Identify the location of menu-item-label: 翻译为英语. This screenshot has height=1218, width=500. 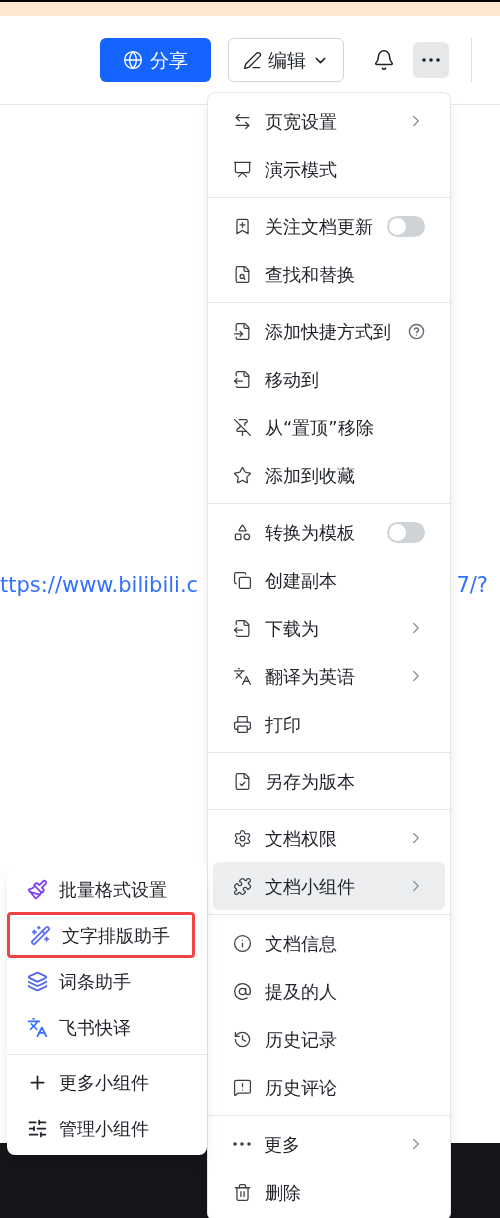
(310, 676).